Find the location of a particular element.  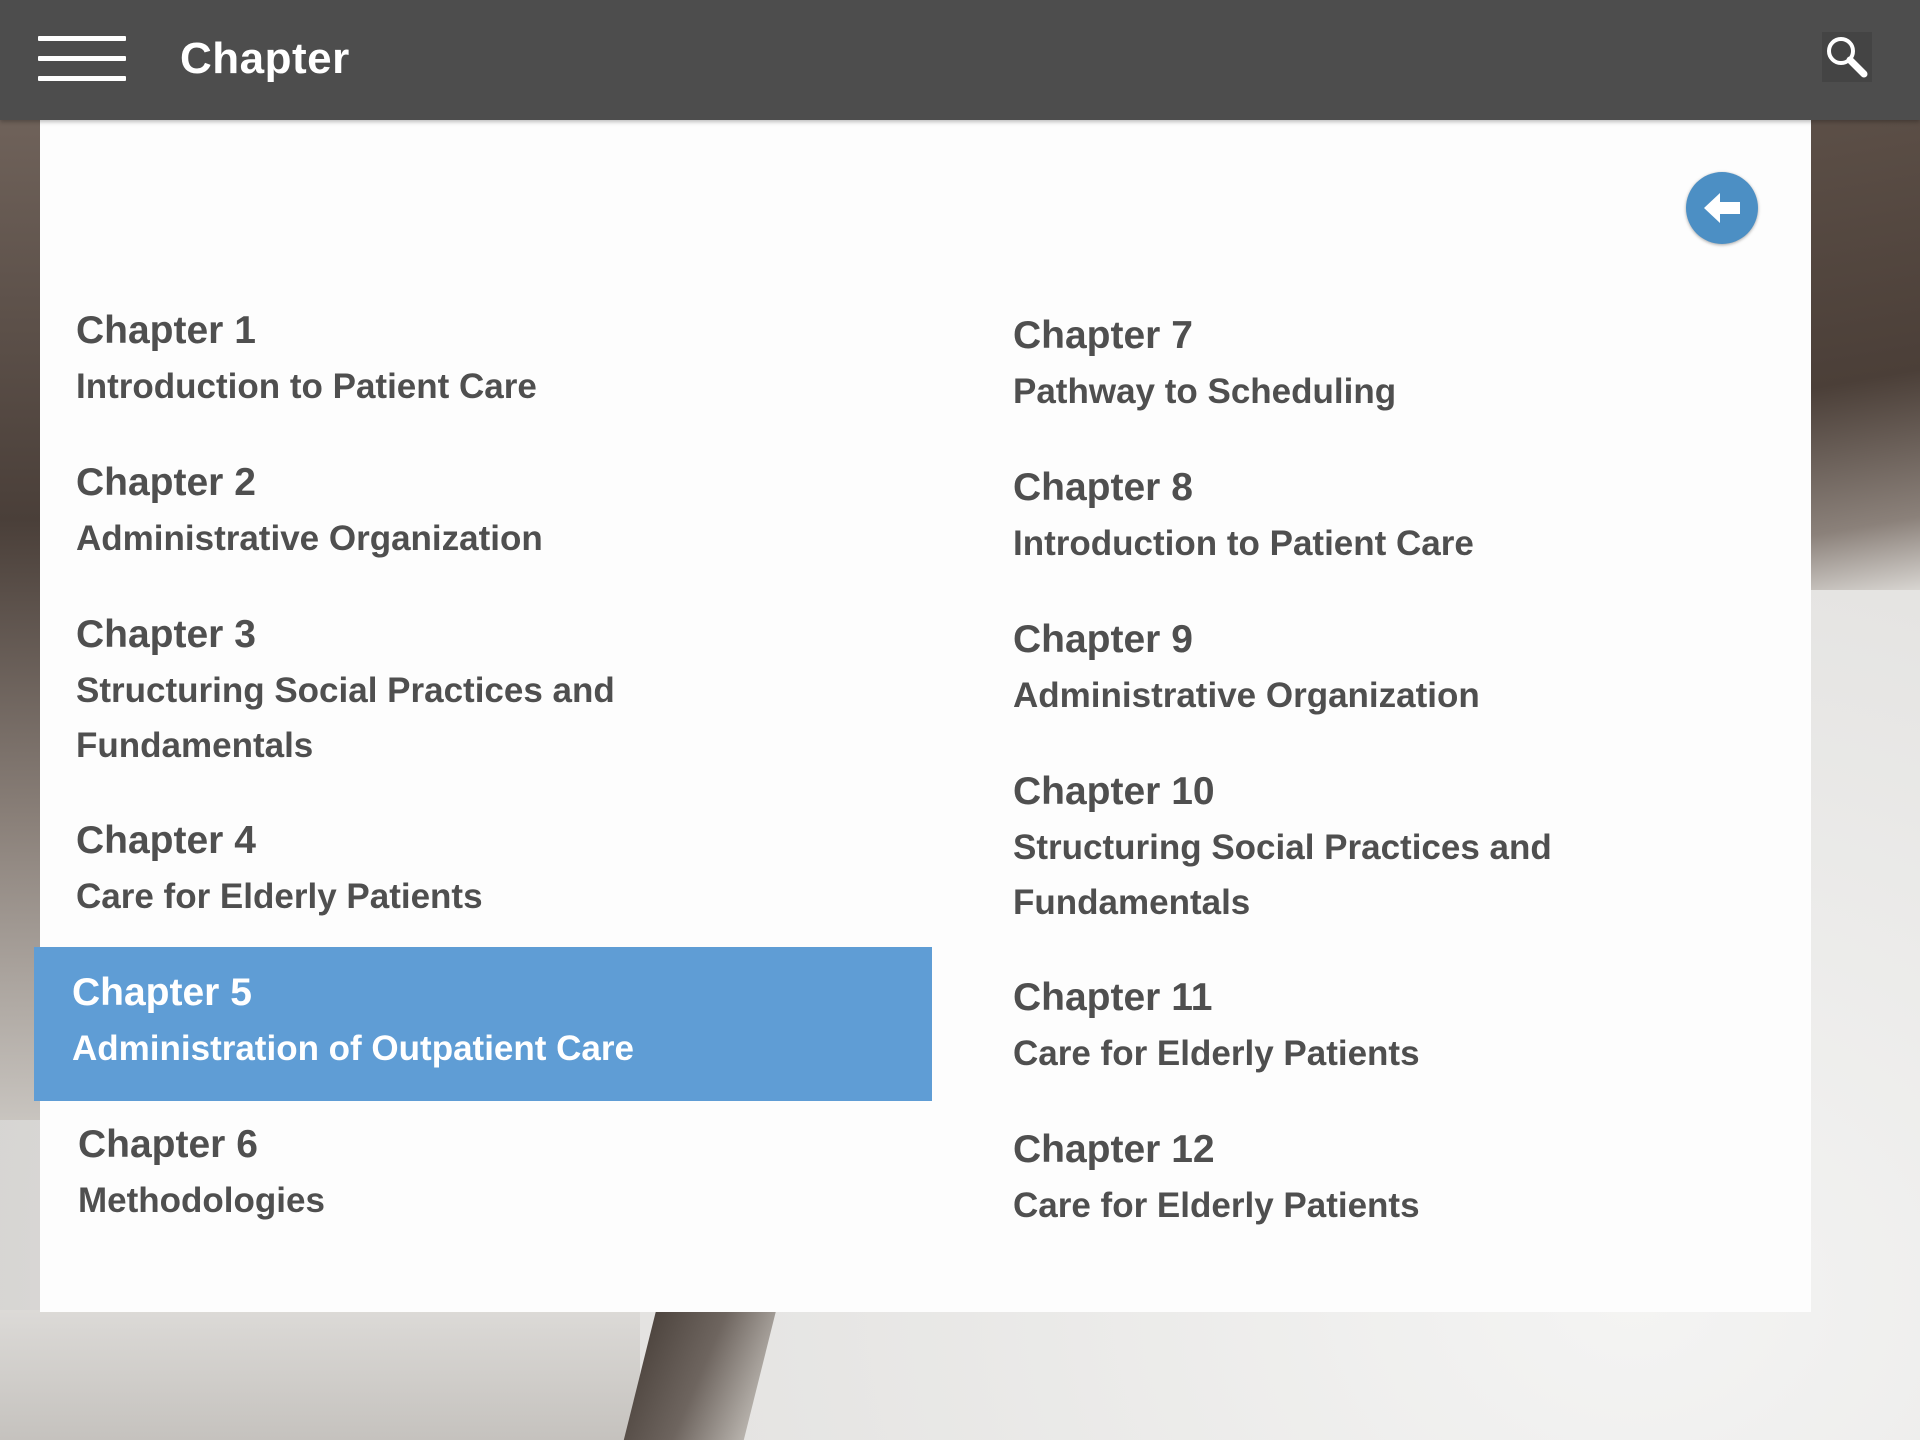

search-button is located at coordinates (1847, 57).